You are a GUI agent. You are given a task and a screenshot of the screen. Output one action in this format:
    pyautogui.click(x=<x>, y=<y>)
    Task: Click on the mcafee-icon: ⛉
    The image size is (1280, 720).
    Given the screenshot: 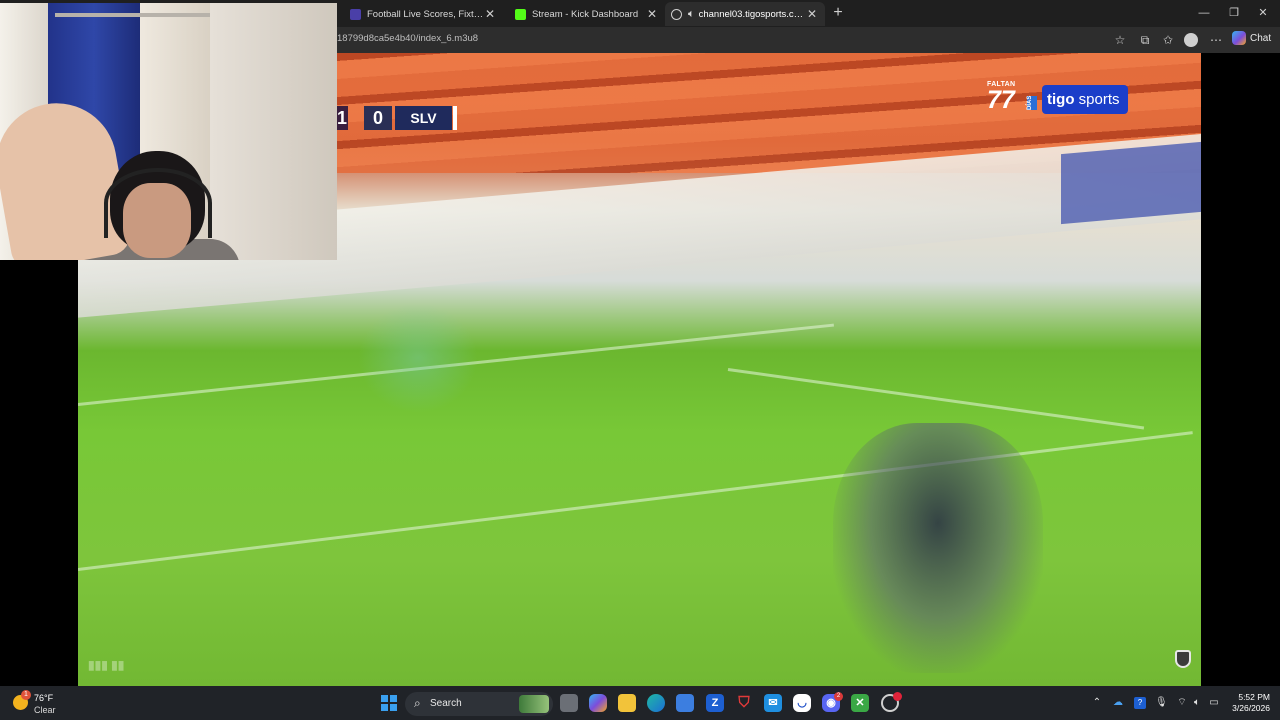 What is the action you would take?
    pyautogui.click(x=744, y=703)
    